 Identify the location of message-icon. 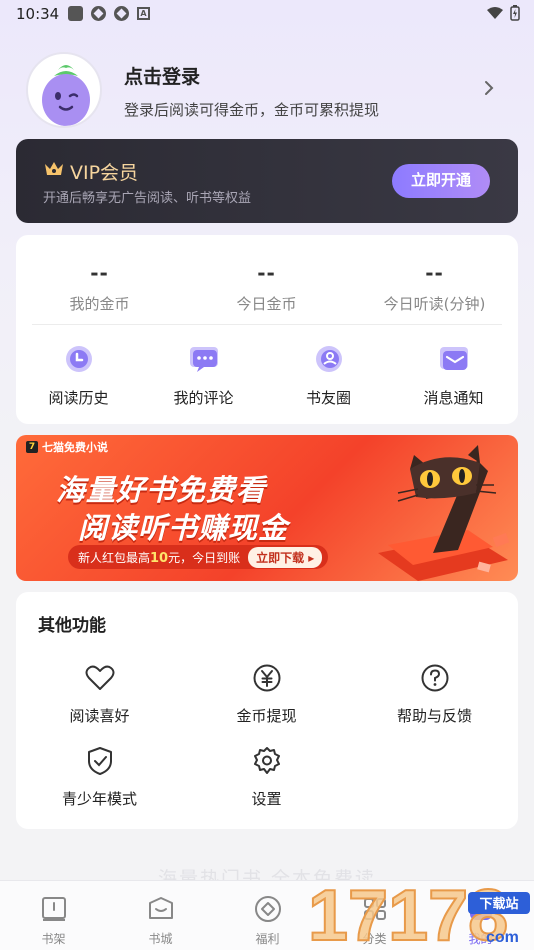
(453, 358).